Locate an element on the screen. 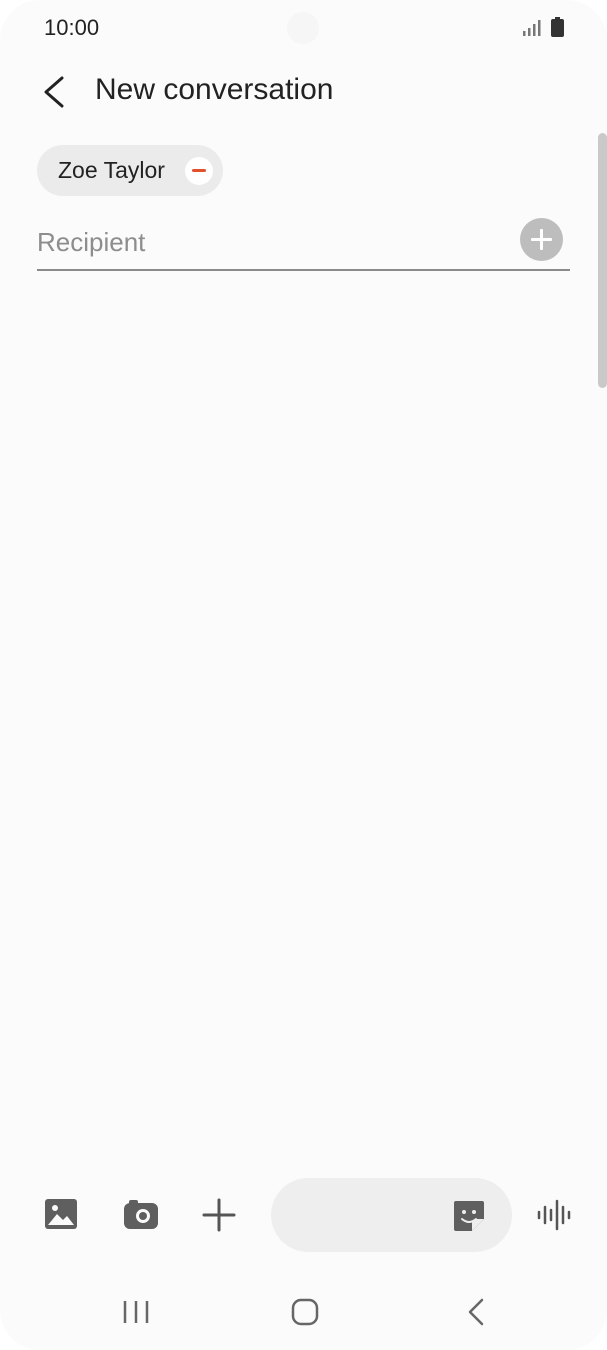 The height and width of the screenshot is (1350, 607). recipient-input is located at coordinates (272, 242).